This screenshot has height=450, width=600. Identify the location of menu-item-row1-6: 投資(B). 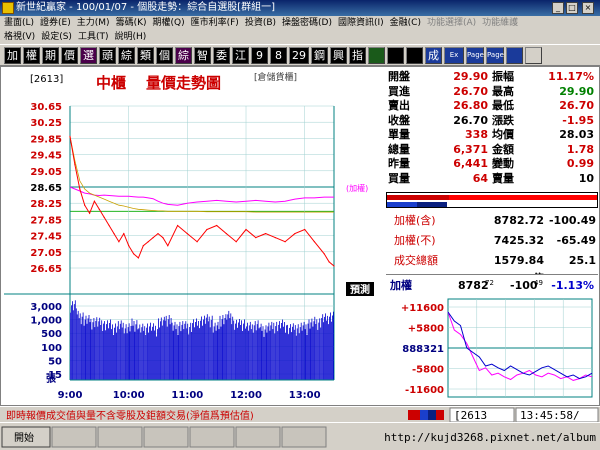
(260, 23).